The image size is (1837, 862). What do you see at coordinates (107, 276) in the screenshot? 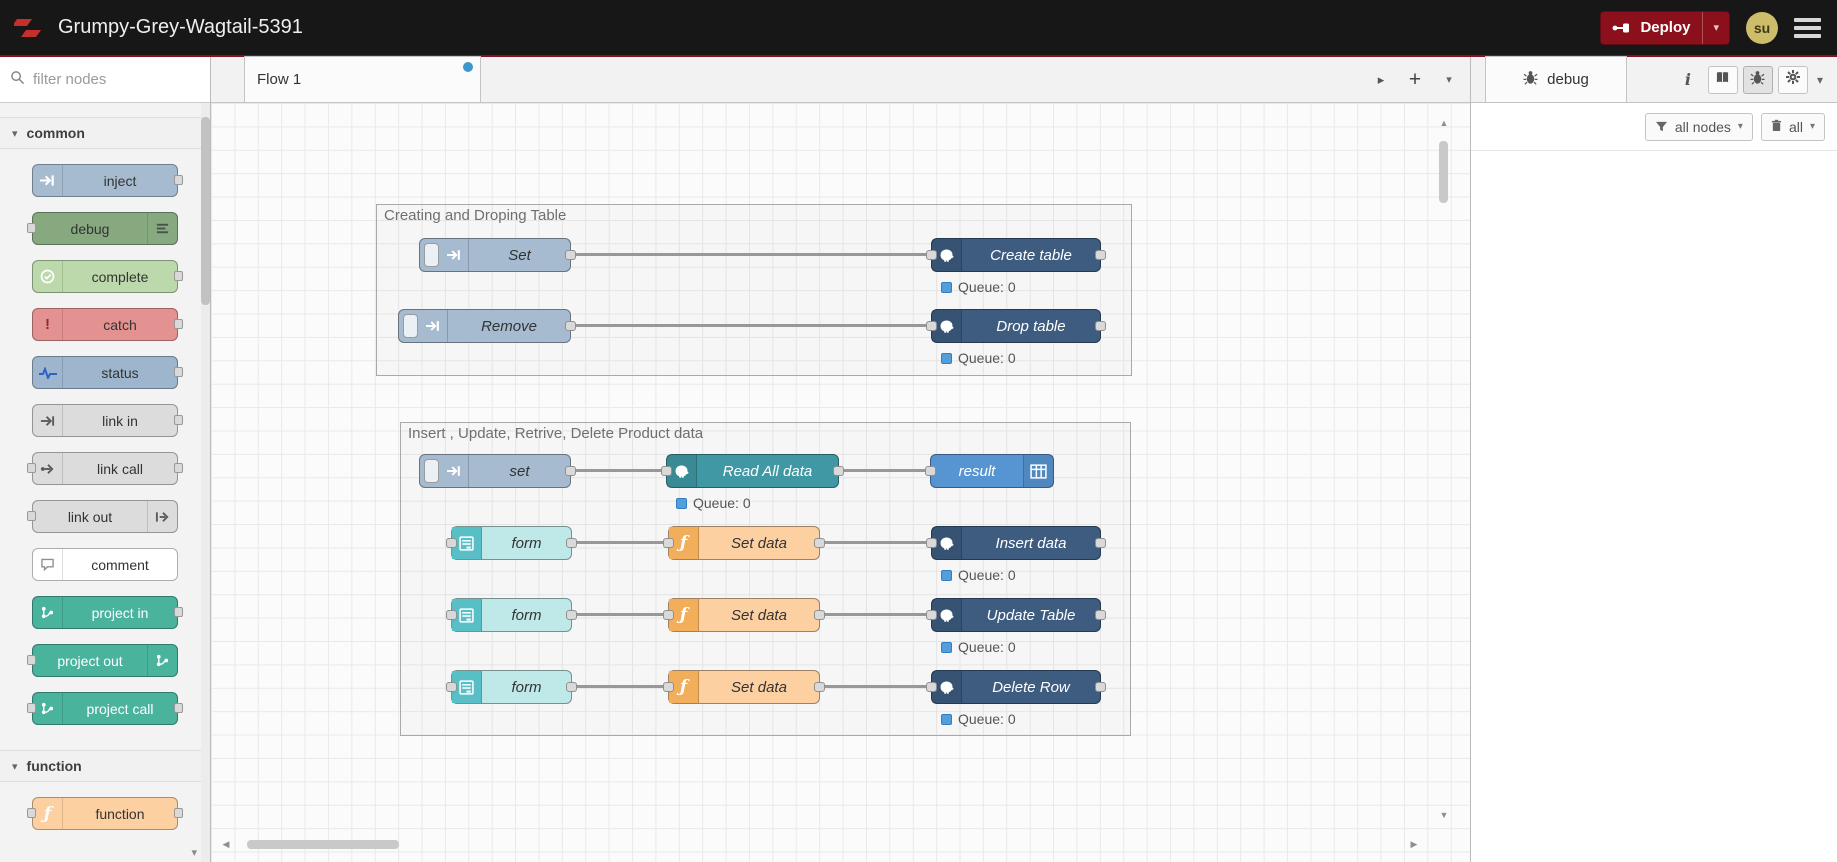
I see `palette-node-complete: complete` at bounding box center [107, 276].